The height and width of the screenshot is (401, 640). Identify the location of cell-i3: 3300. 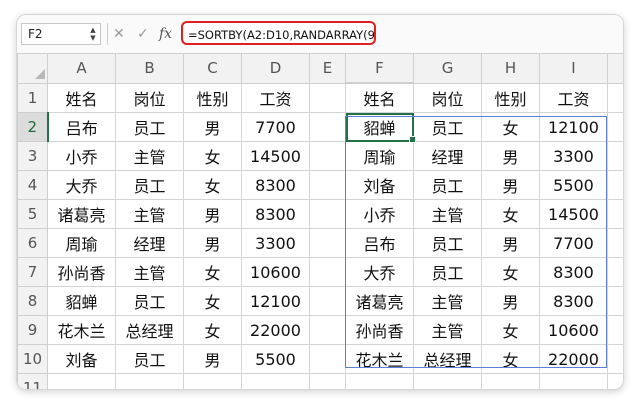
(573, 156).